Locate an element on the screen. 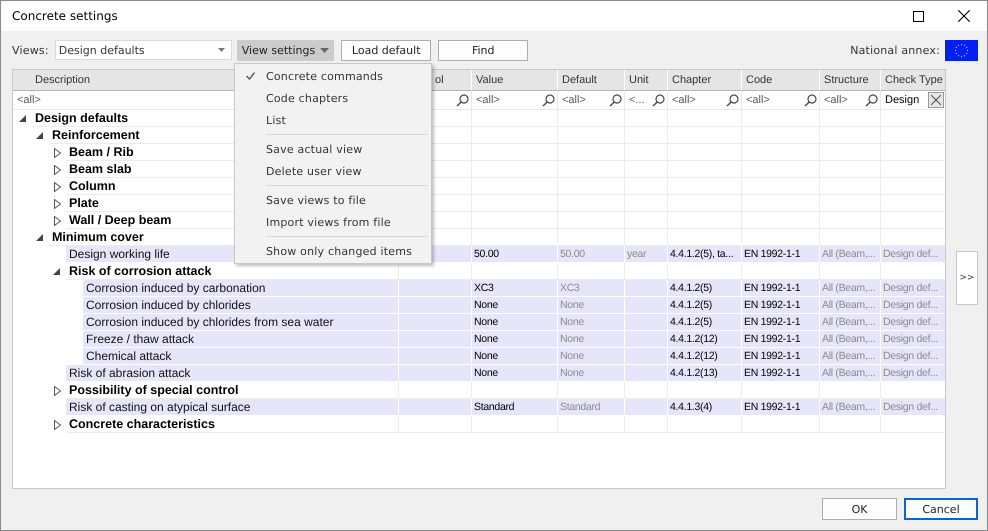 This screenshot has width=988, height=531. expand-panel-button: >> is located at coordinates (967, 278).